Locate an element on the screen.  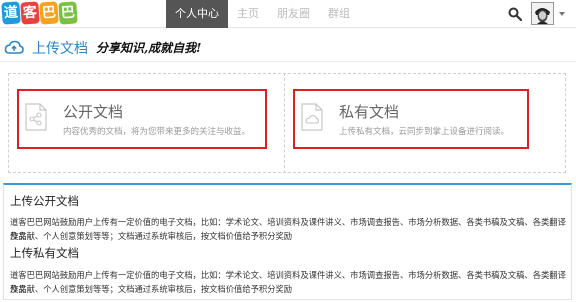
private-document-option: 私有文档 上传私有文档，云同步到掌上设备进行阅读。 is located at coordinates (411, 119).